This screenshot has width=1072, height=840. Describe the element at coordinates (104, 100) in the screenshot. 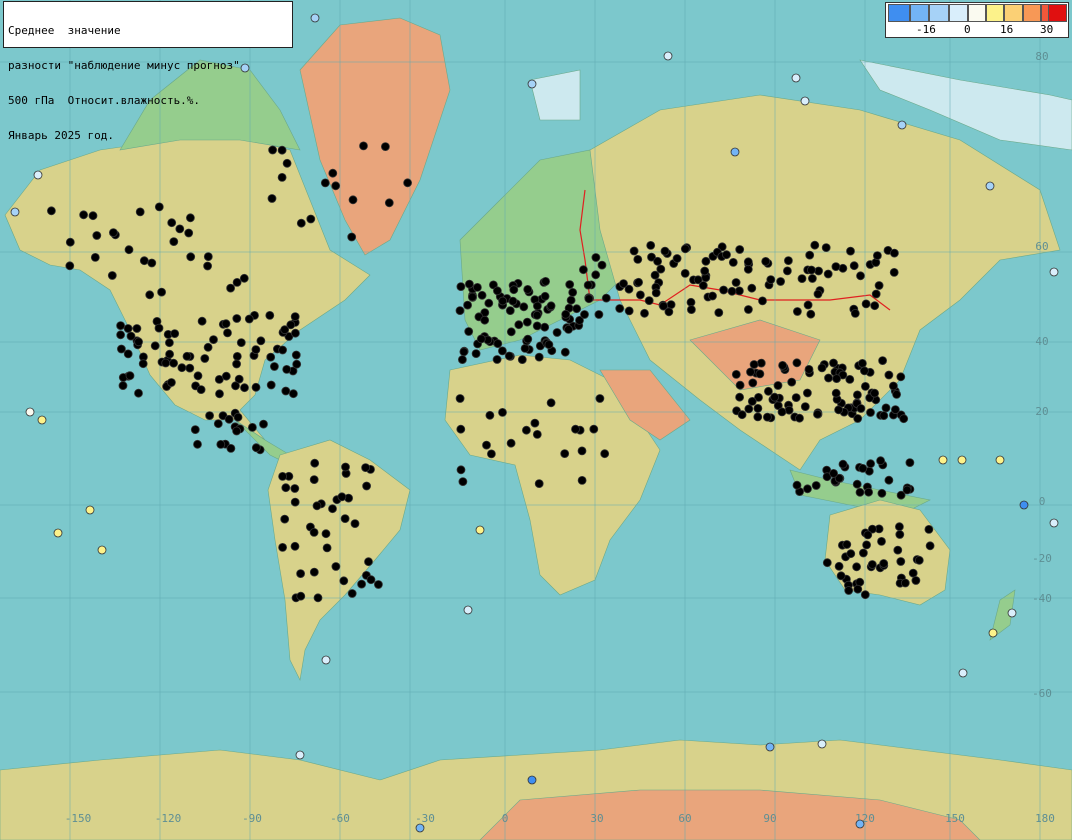

I see `title-line-3: 500 гПа Относит.влажность.%.` at that location.